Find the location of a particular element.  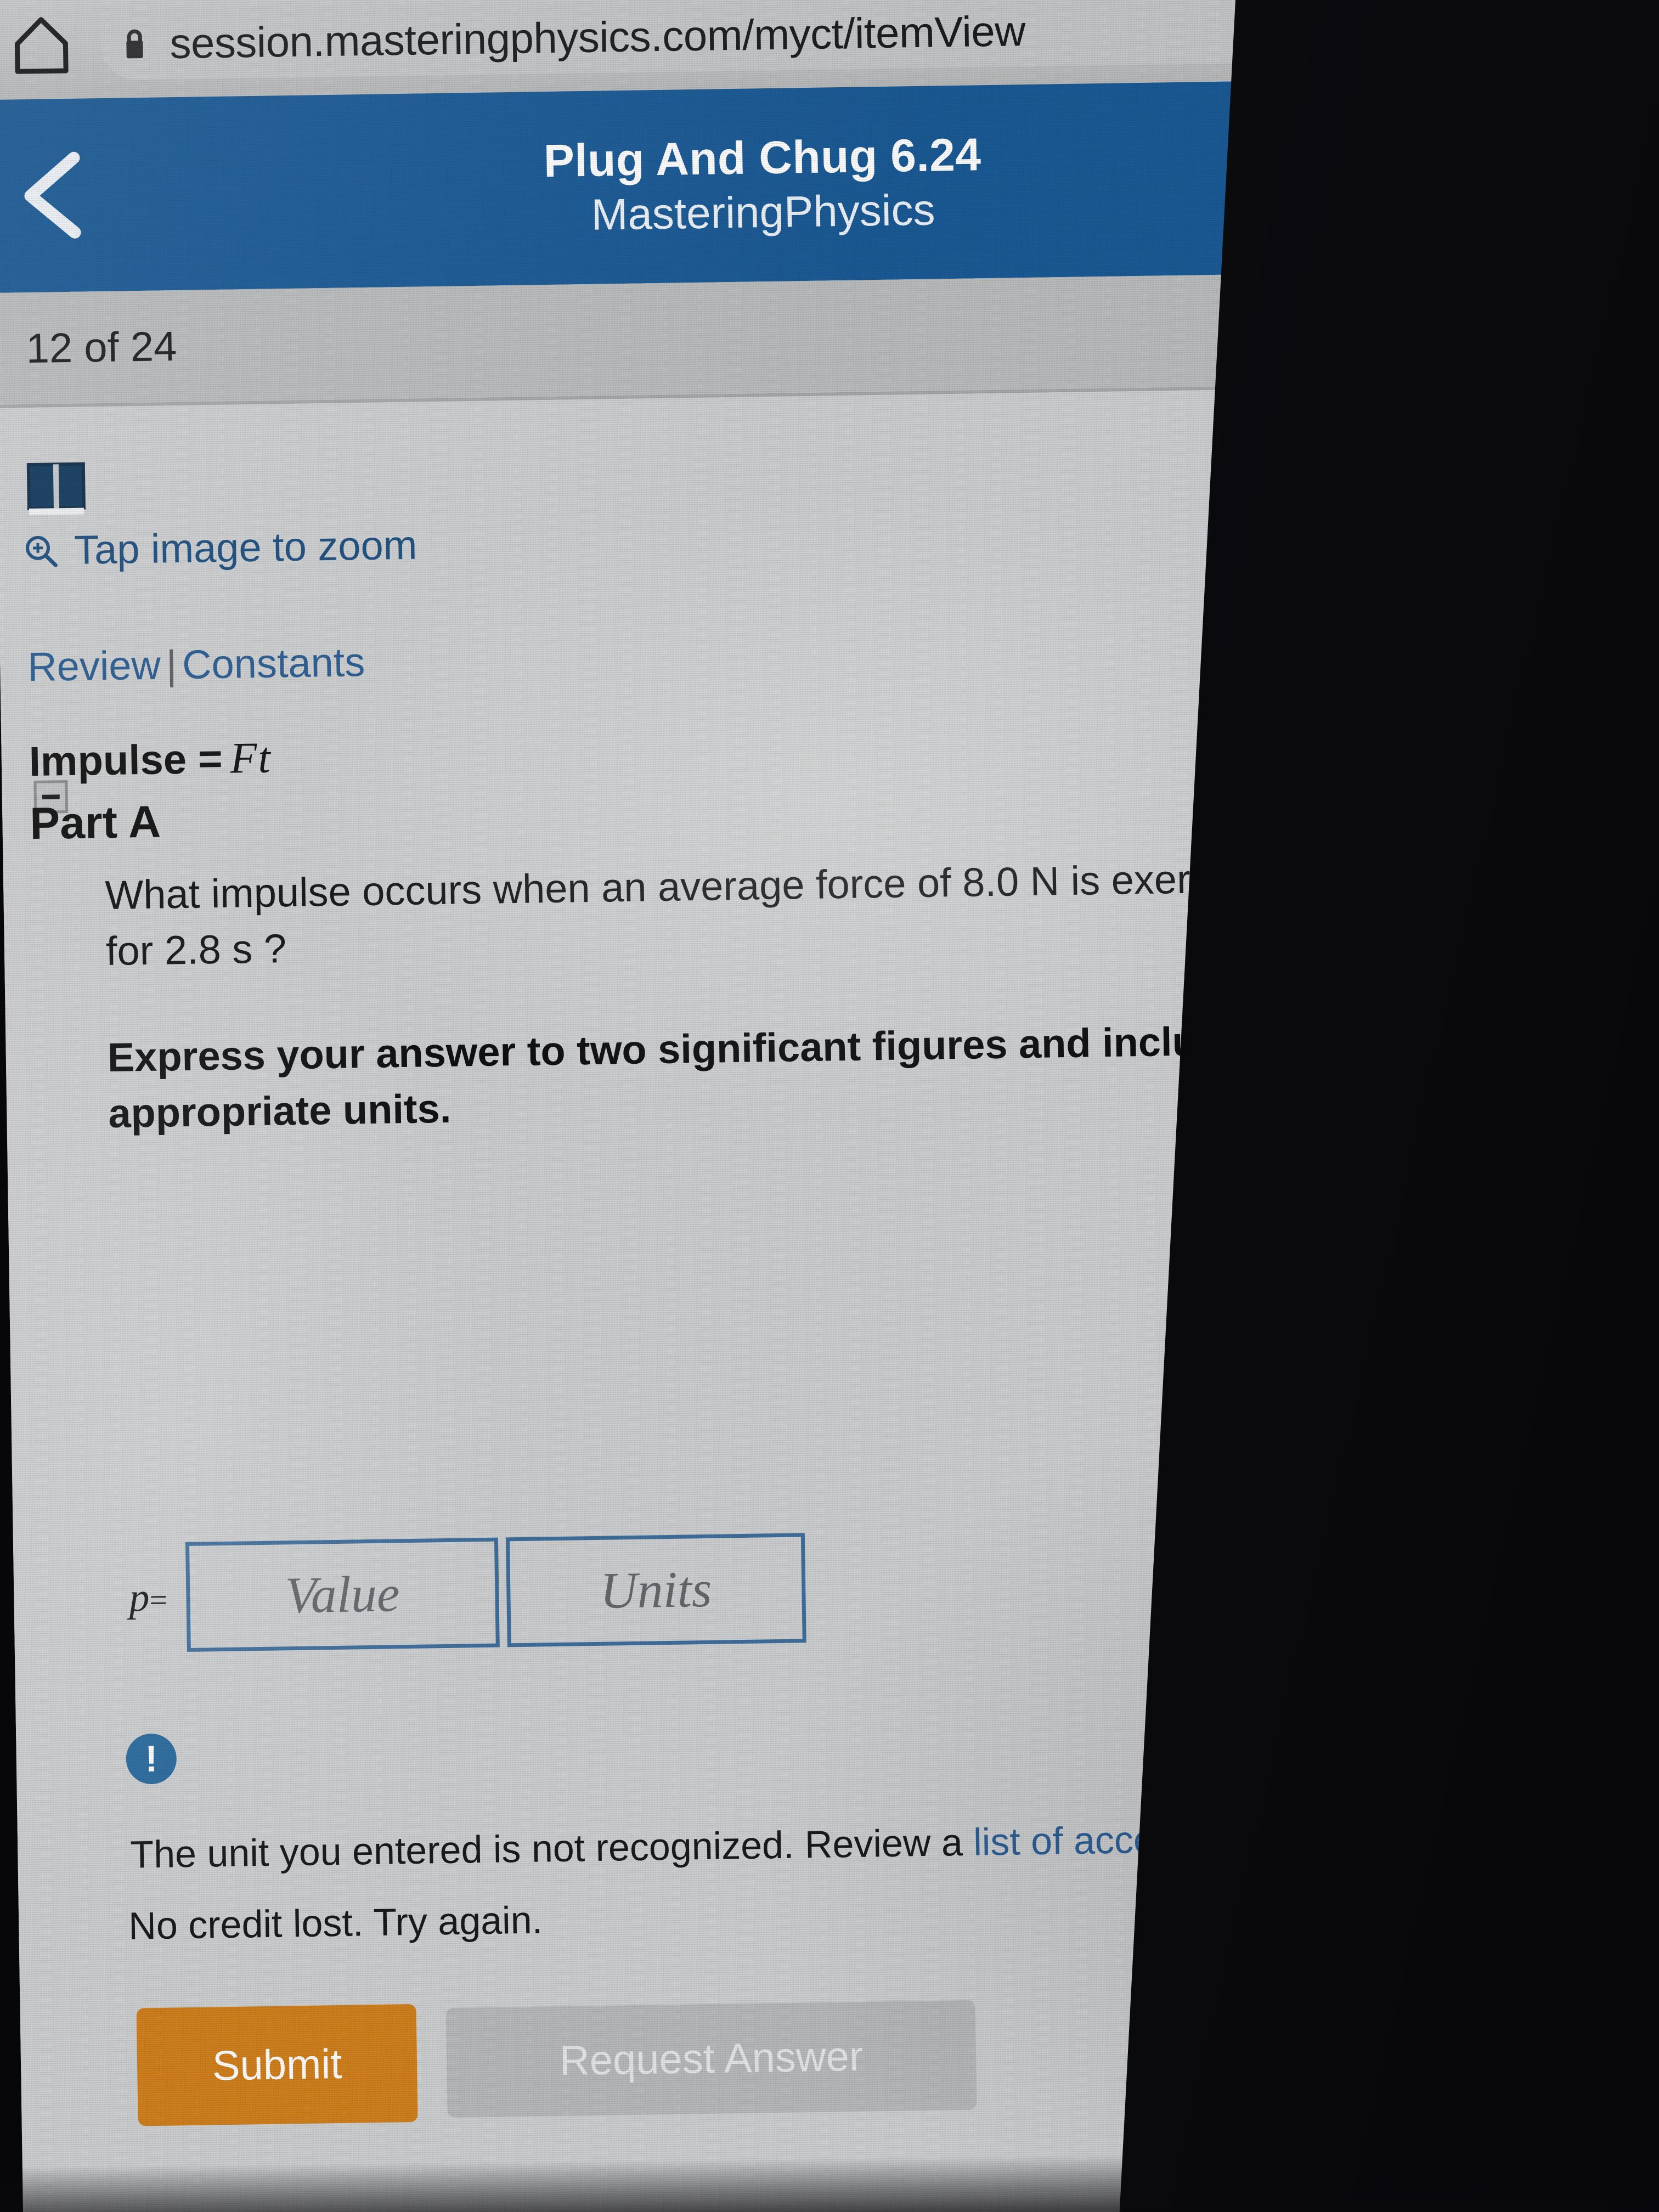

exclamation-alert-icon: ! is located at coordinates (152, 1759).